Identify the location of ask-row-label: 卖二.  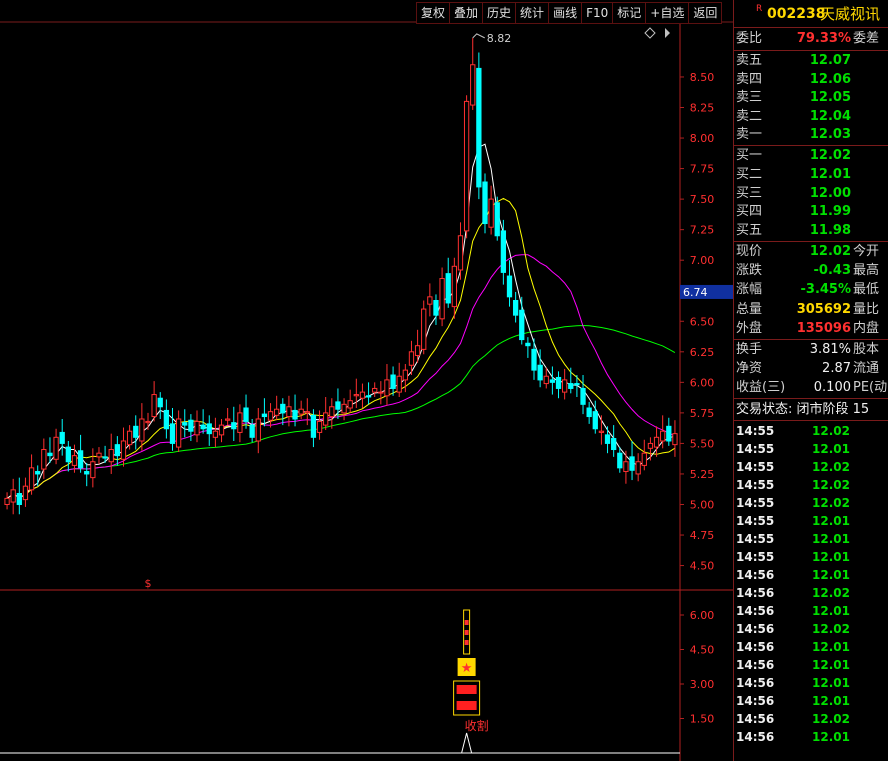
(749, 116).